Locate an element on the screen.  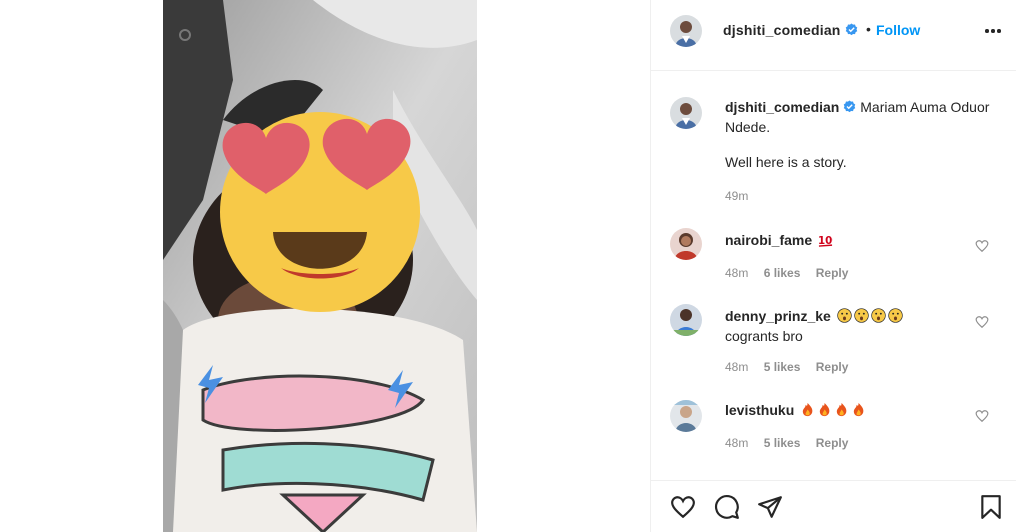
comment-text: cogrants bro is located at coordinates (764, 336).